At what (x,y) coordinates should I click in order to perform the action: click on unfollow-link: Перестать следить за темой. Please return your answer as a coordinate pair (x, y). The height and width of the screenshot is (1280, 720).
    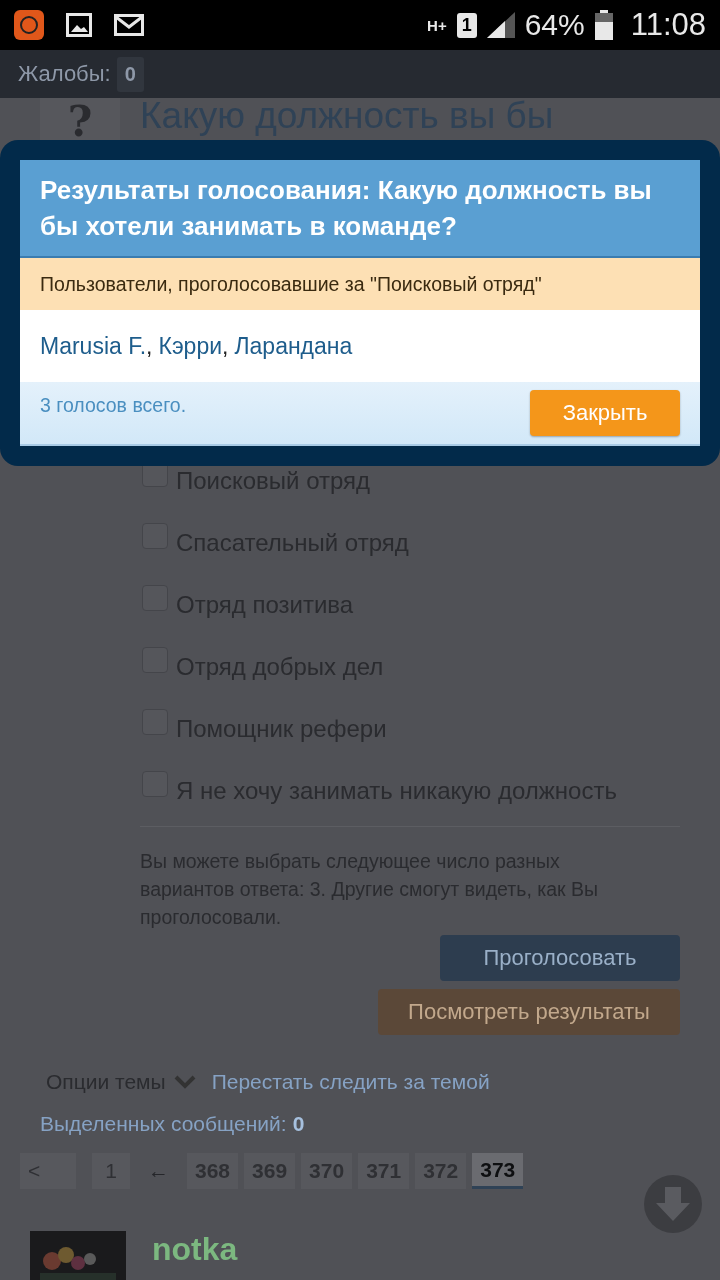
    Looking at the image, I should click on (350, 1082).